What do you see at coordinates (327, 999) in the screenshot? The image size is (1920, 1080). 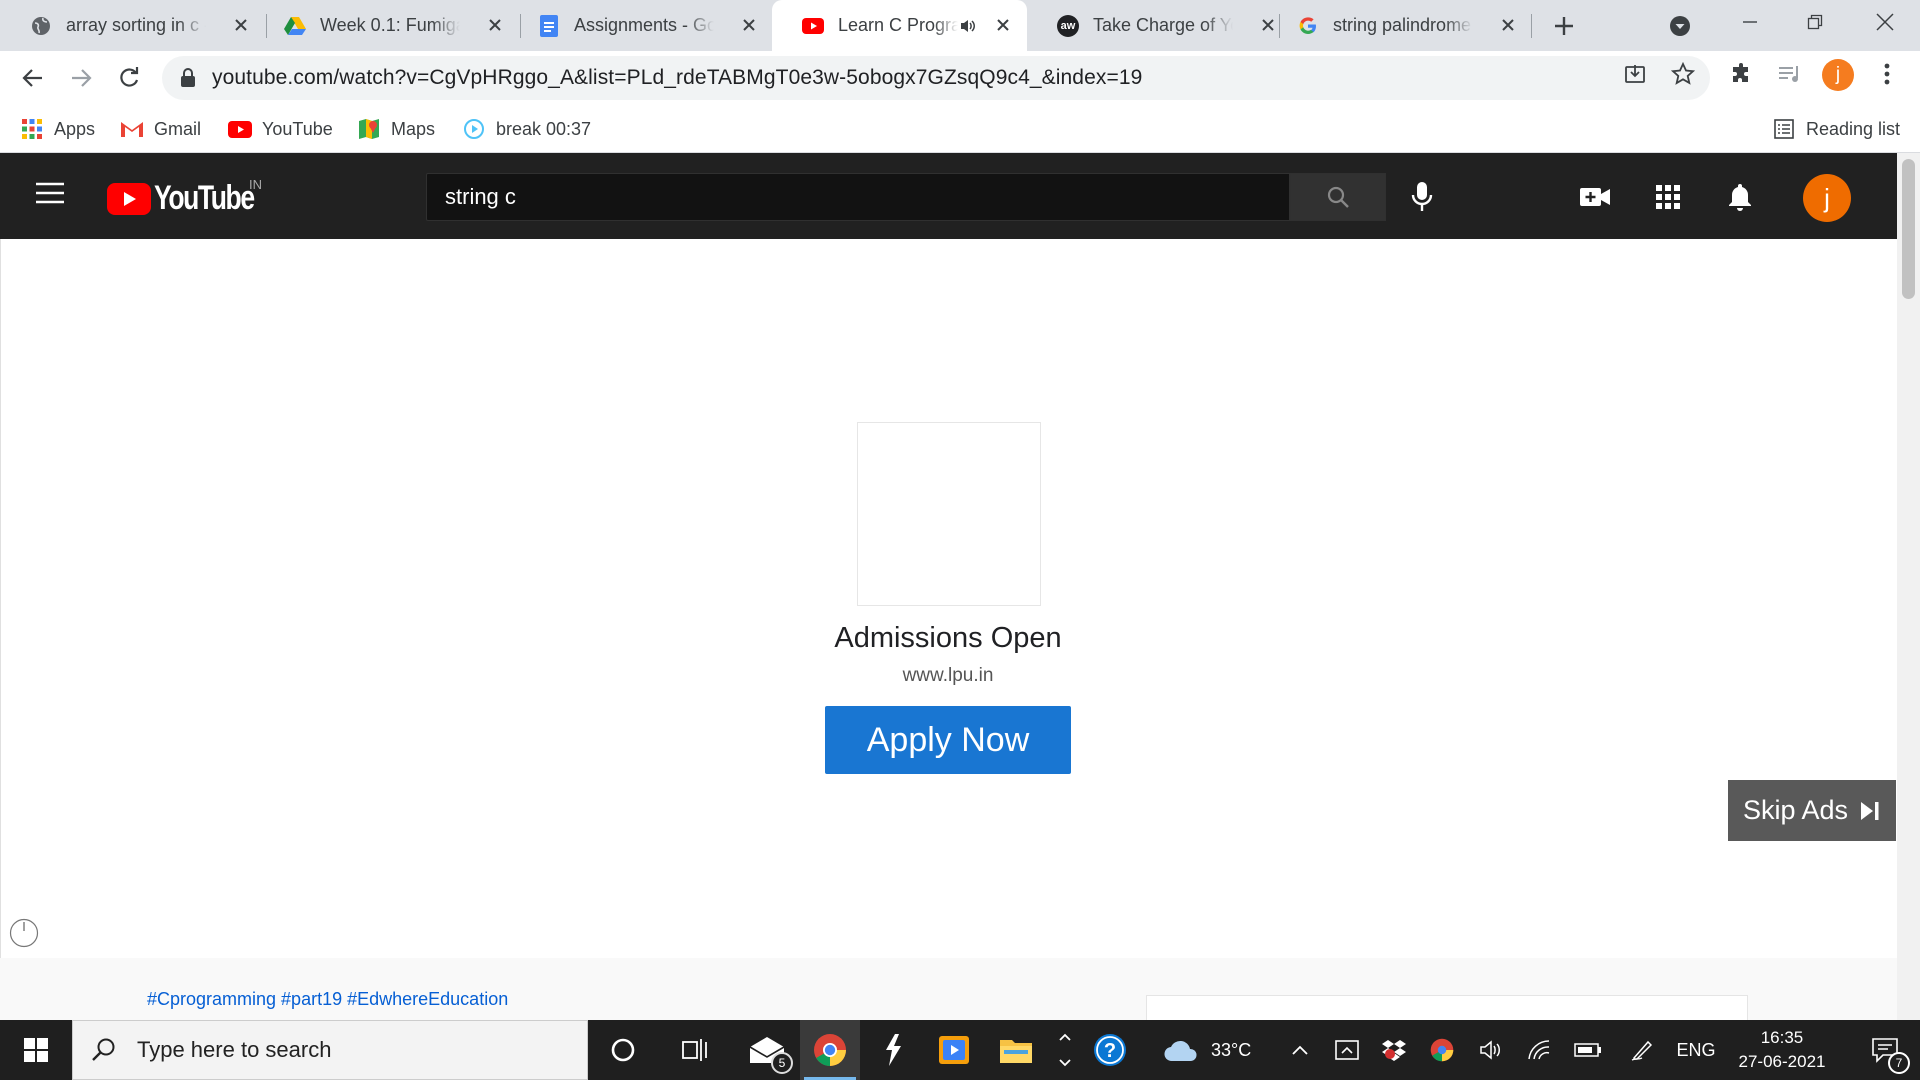 I see `video-hashtags: #Cprogramming #part19 #EdwhereEducation` at bounding box center [327, 999].